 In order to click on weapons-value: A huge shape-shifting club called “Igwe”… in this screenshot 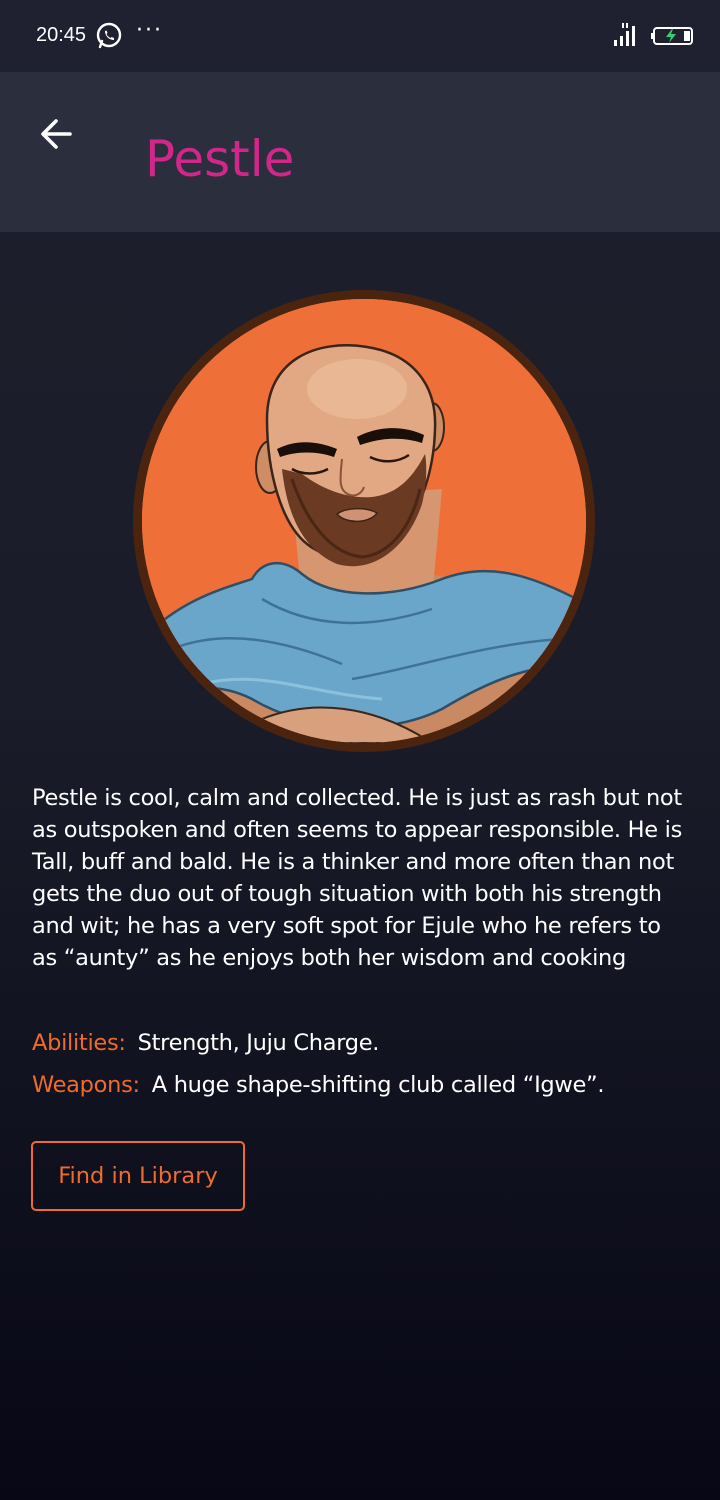, I will do `click(378, 1085)`.